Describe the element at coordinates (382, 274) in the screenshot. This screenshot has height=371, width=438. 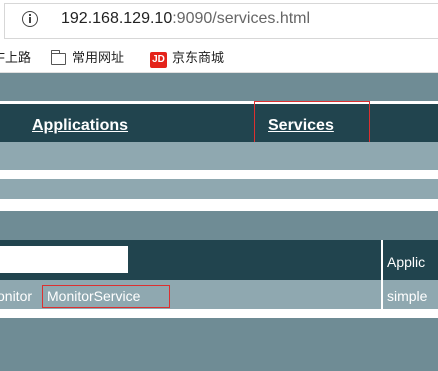
I see `column-divider` at that location.